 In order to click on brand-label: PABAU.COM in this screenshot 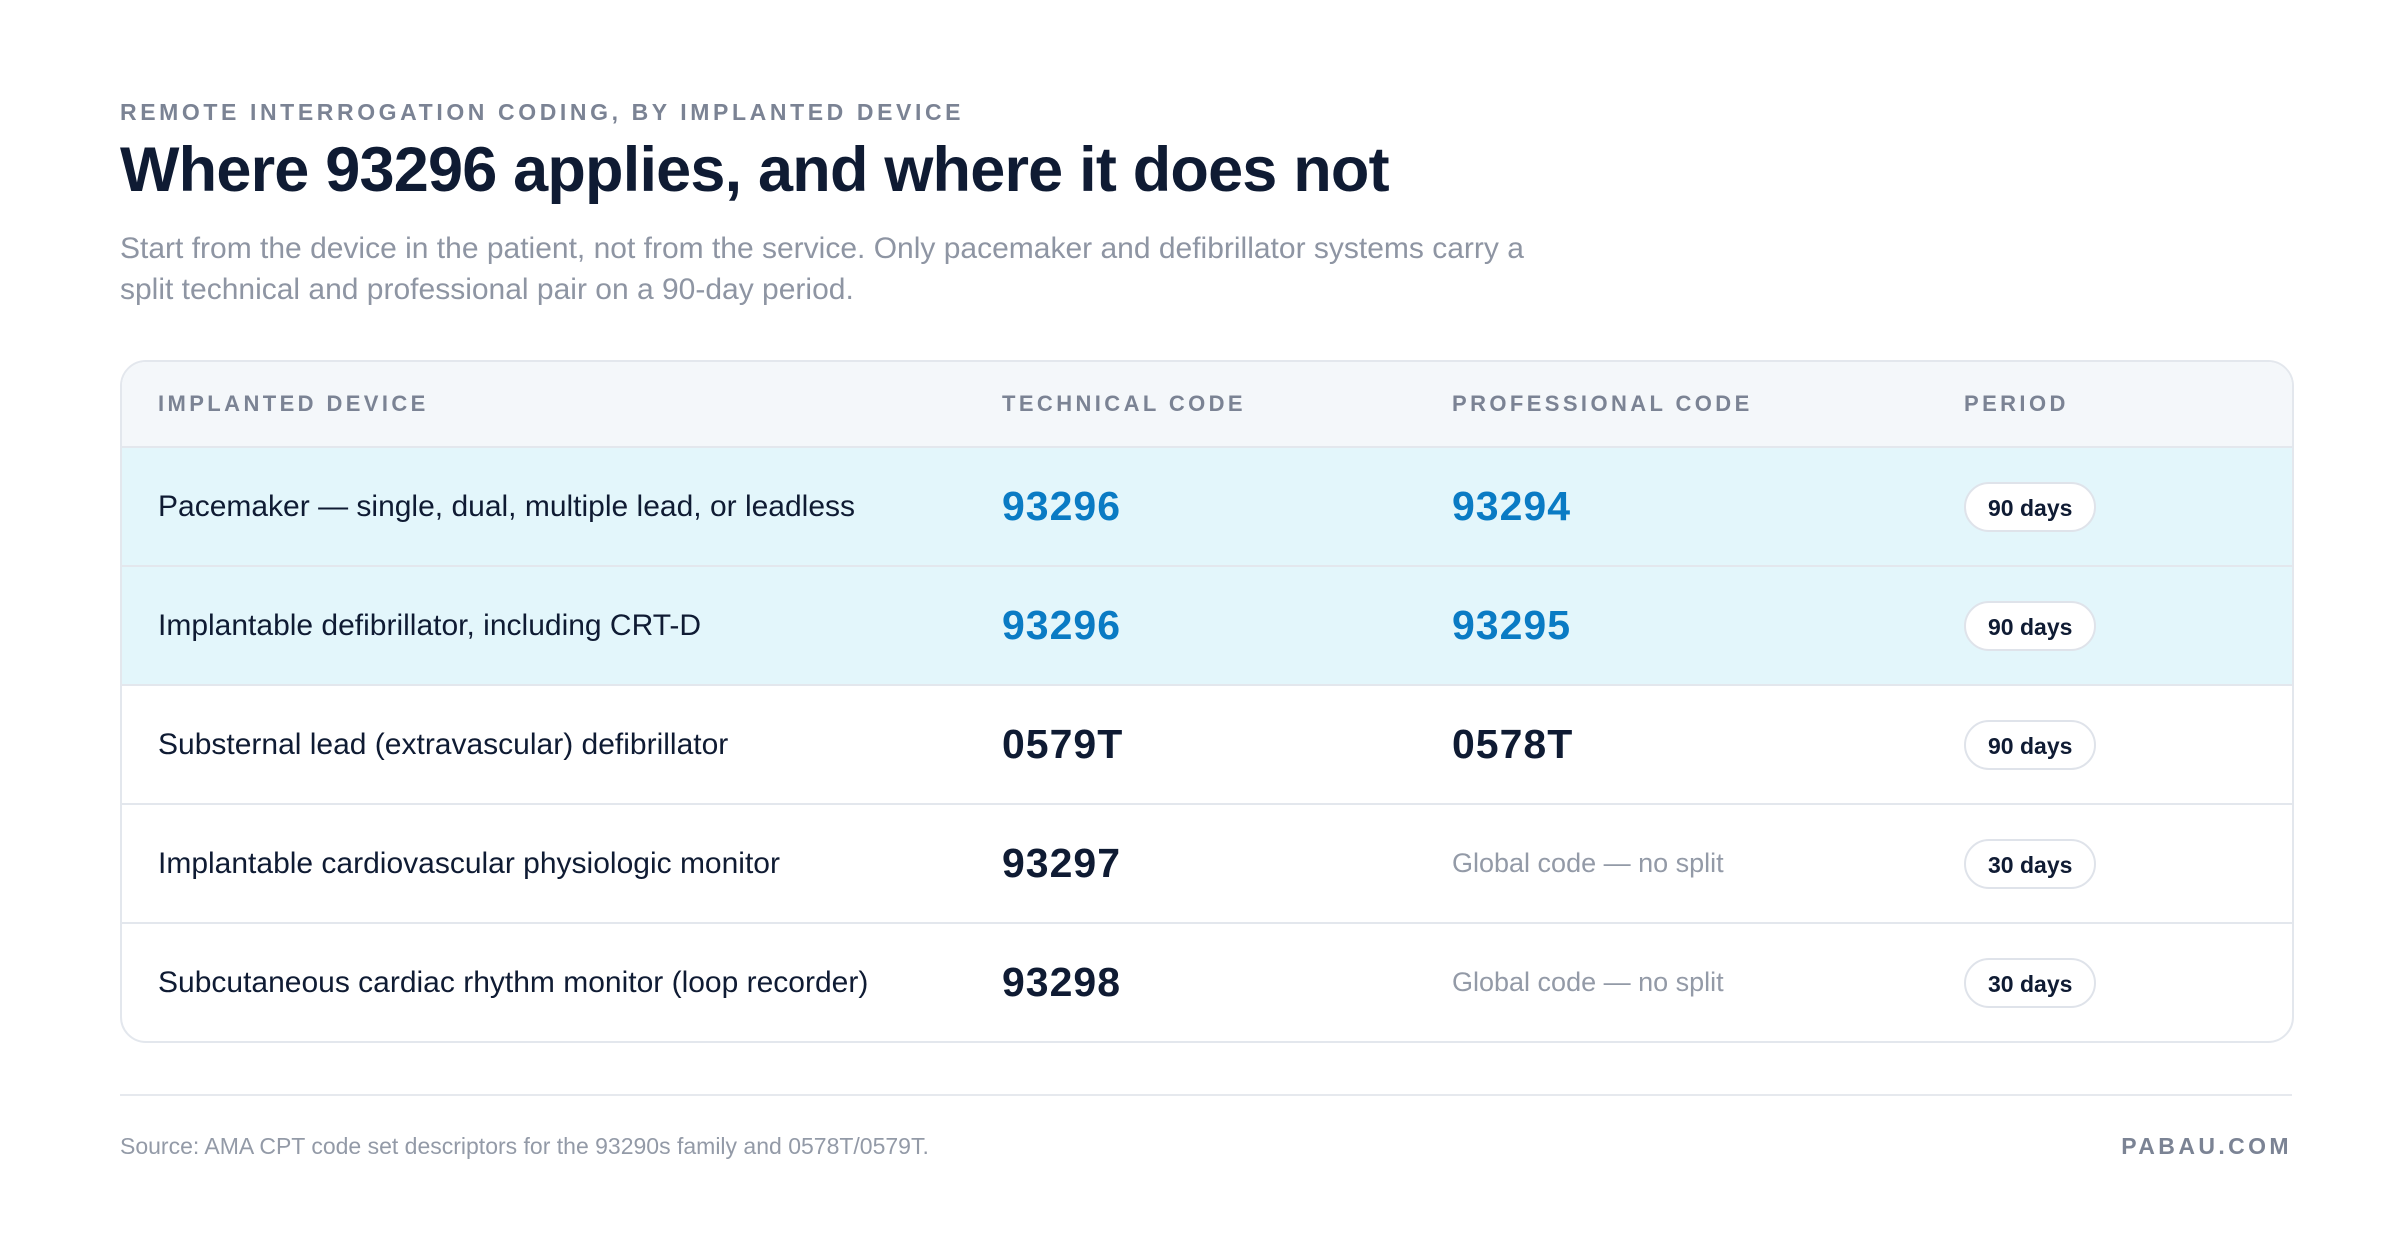, I will do `click(2206, 1146)`.